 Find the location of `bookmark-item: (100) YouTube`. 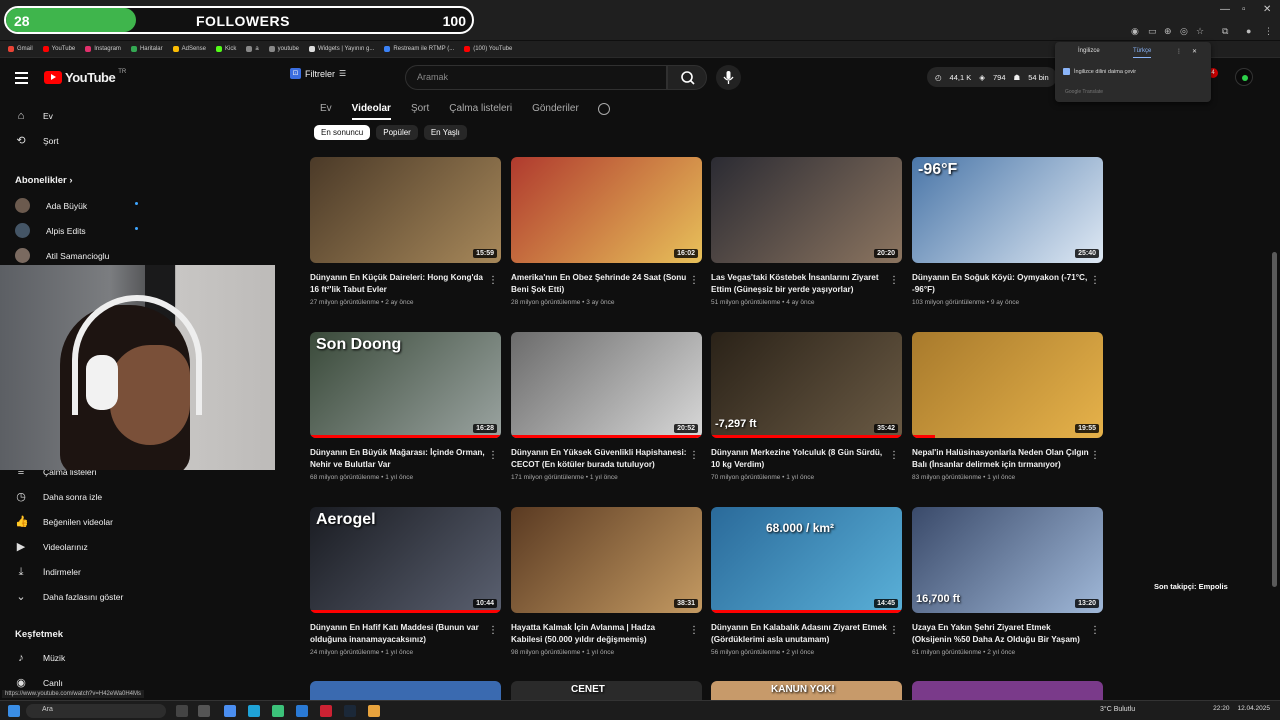

bookmark-item: (100) YouTube is located at coordinates (488, 49).